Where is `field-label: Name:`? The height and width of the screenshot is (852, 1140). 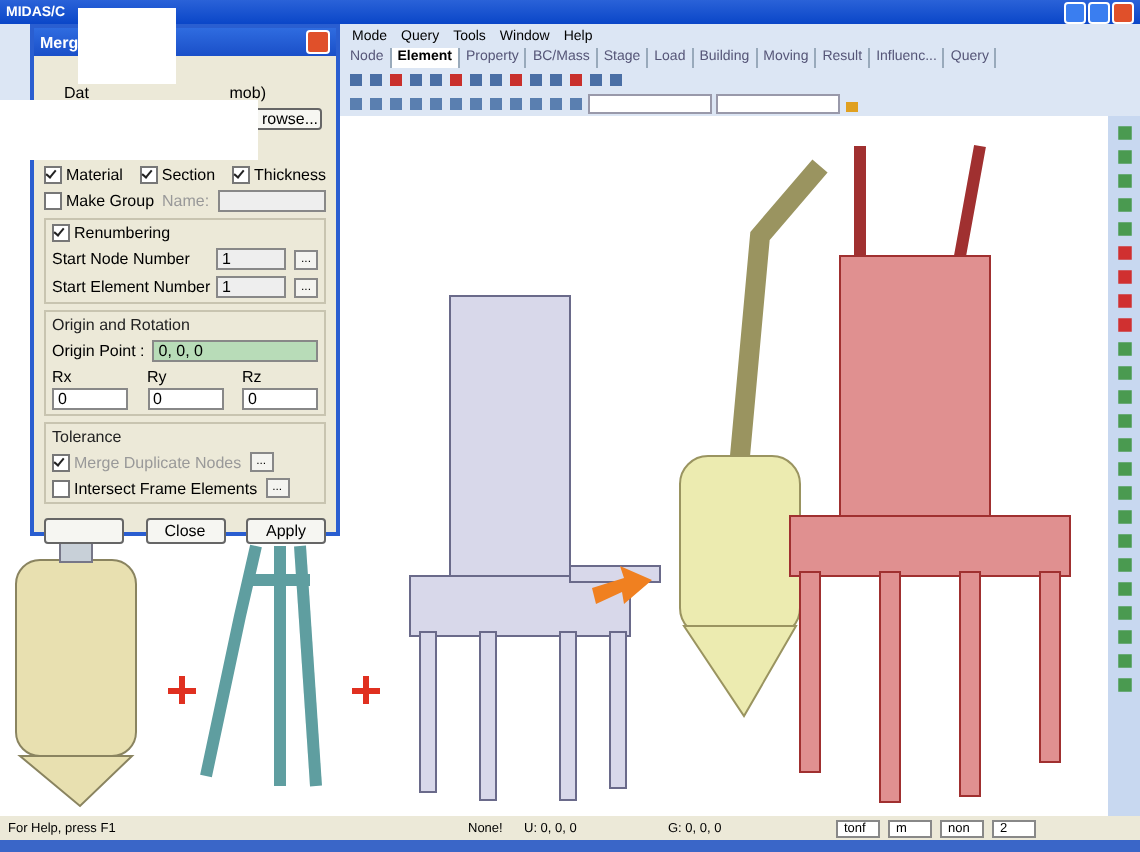 field-label: Name: is located at coordinates (186, 201).